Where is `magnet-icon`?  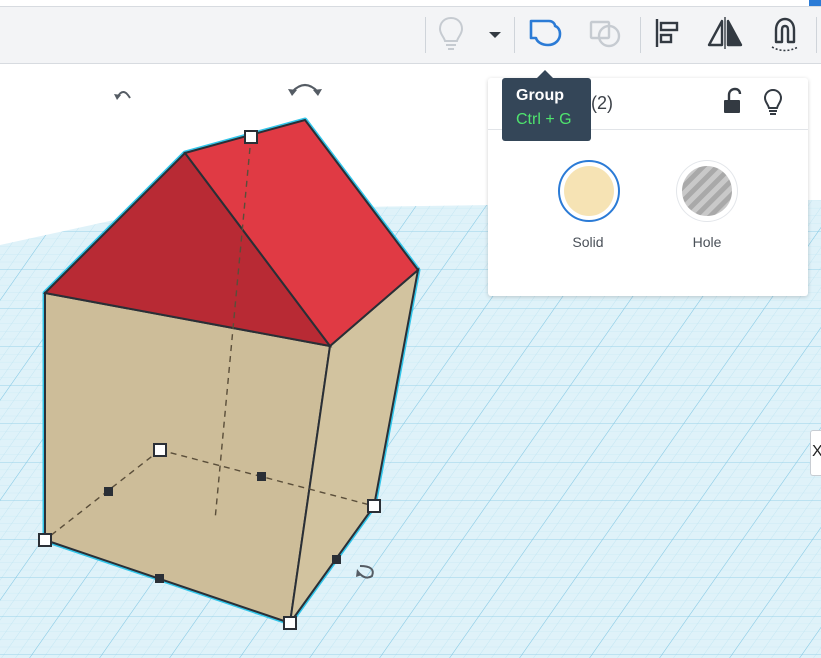
magnet-icon is located at coordinates (785, 35).